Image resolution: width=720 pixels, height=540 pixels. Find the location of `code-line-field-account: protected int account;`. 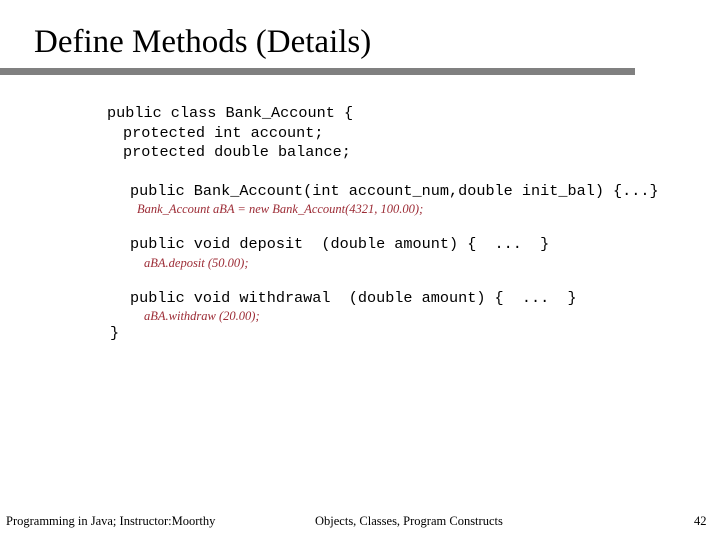

code-line-field-account: protected int account; is located at coordinates (223, 132).